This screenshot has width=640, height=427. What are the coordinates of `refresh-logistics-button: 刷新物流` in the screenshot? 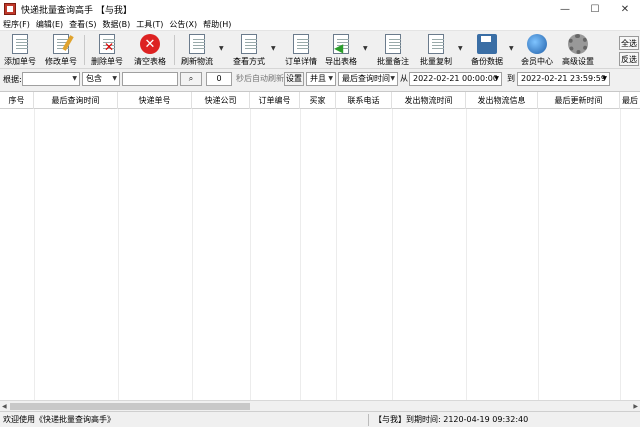 It's located at (197, 50).